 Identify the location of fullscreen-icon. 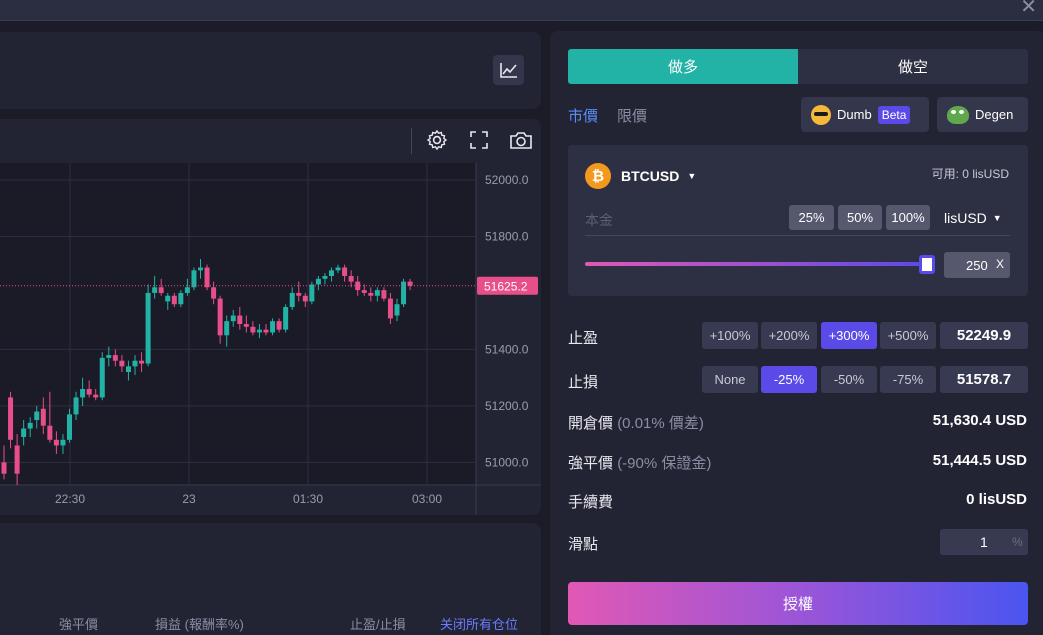
(479, 140).